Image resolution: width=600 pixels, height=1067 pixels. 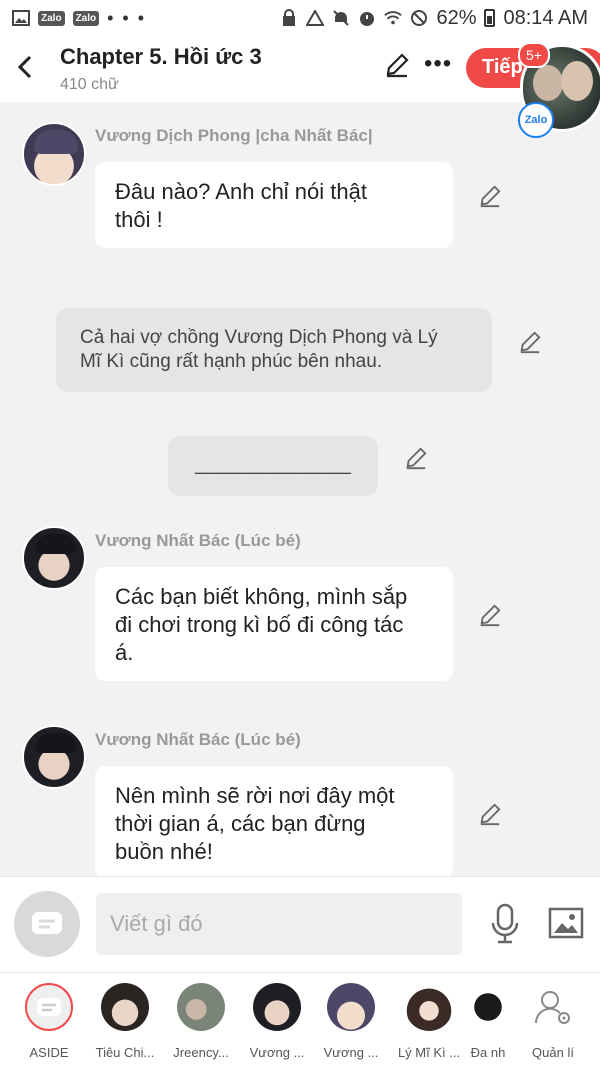 What do you see at coordinates (300, 18) in the screenshot?
I see `status-bar: Zalo Zalo • • • 62% 08:14 AM` at bounding box center [300, 18].